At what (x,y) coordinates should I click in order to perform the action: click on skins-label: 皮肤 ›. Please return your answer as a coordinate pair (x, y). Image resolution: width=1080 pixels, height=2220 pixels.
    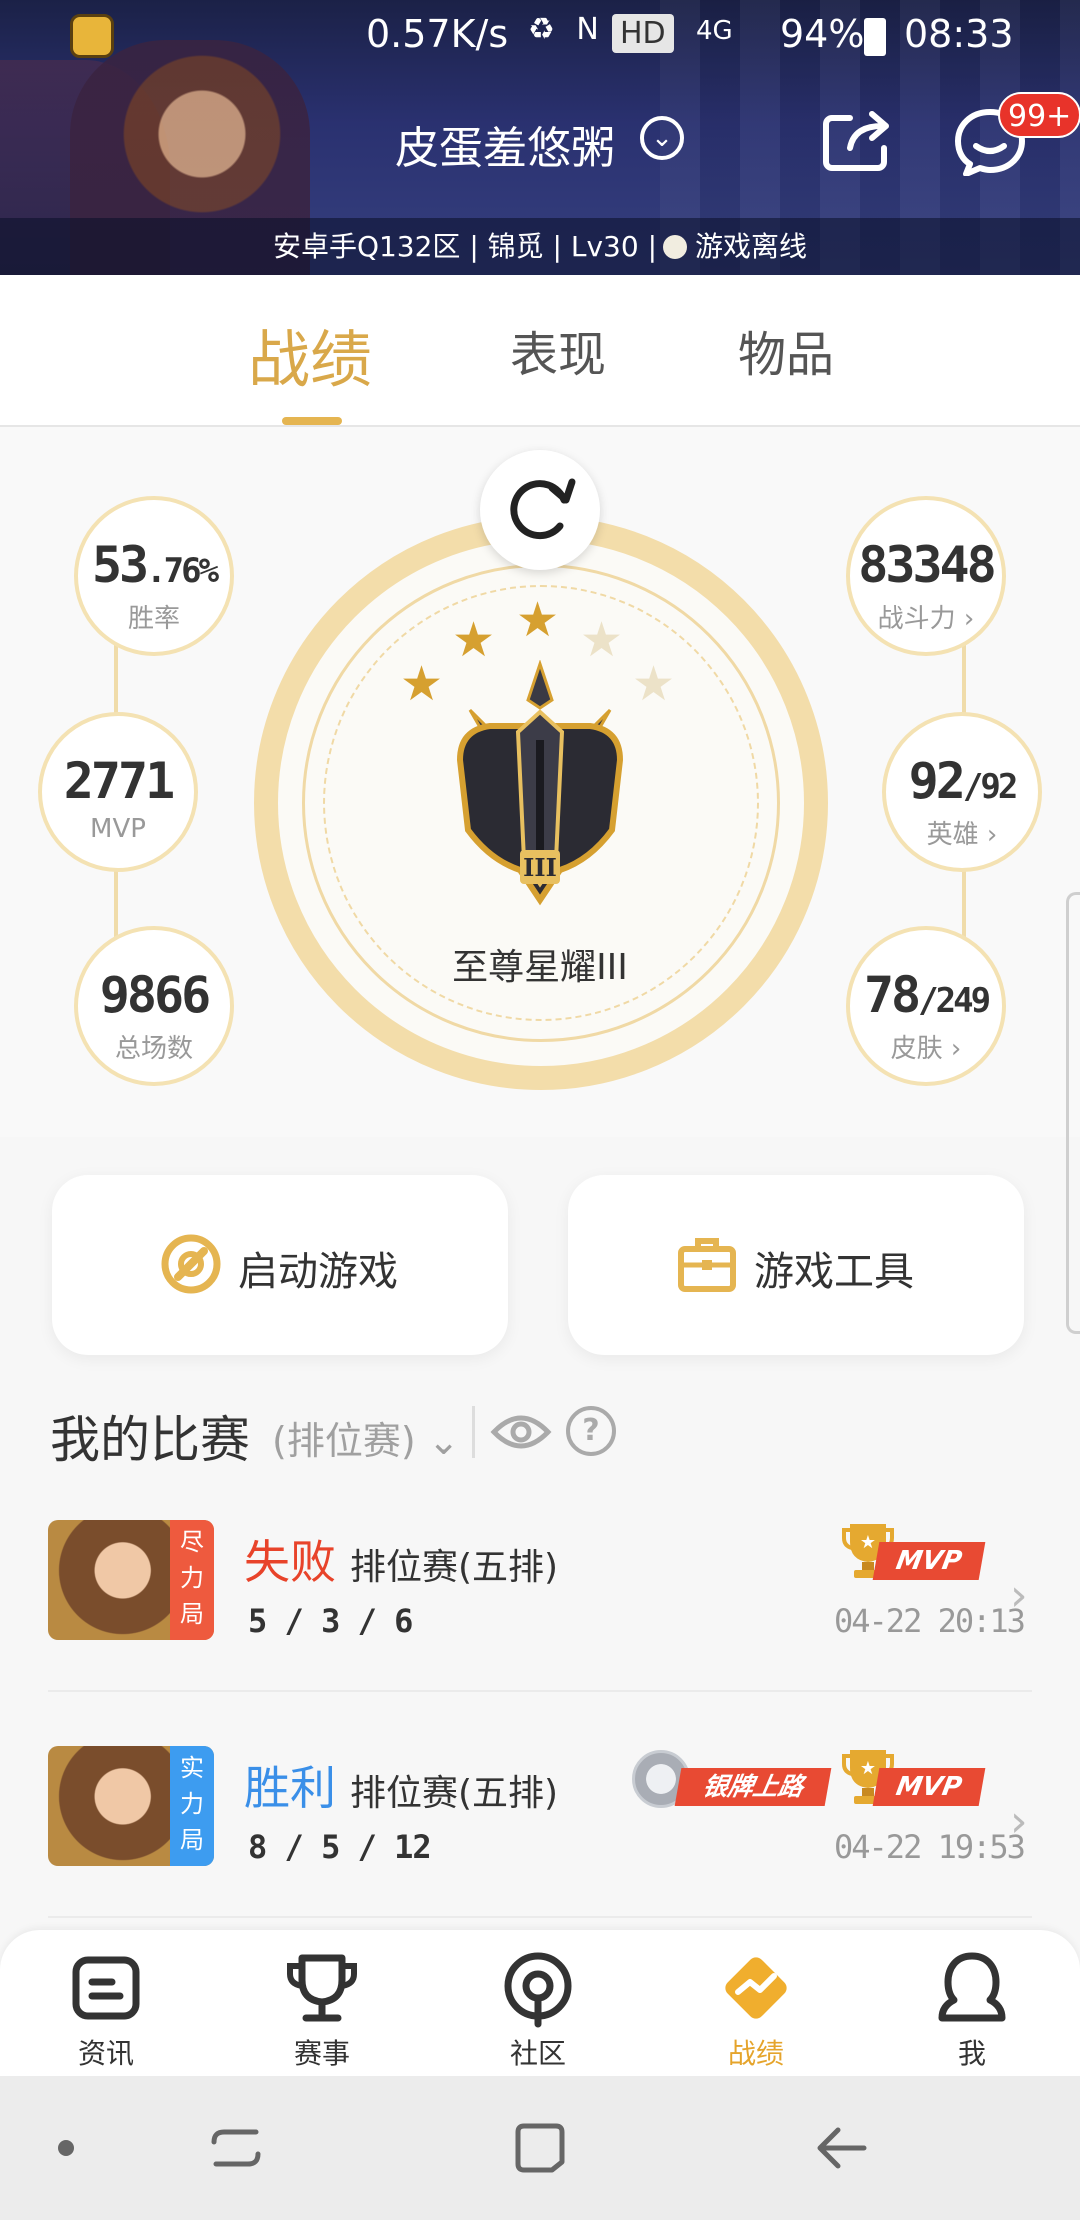
    Looking at the image, I should click on (926, 1049).